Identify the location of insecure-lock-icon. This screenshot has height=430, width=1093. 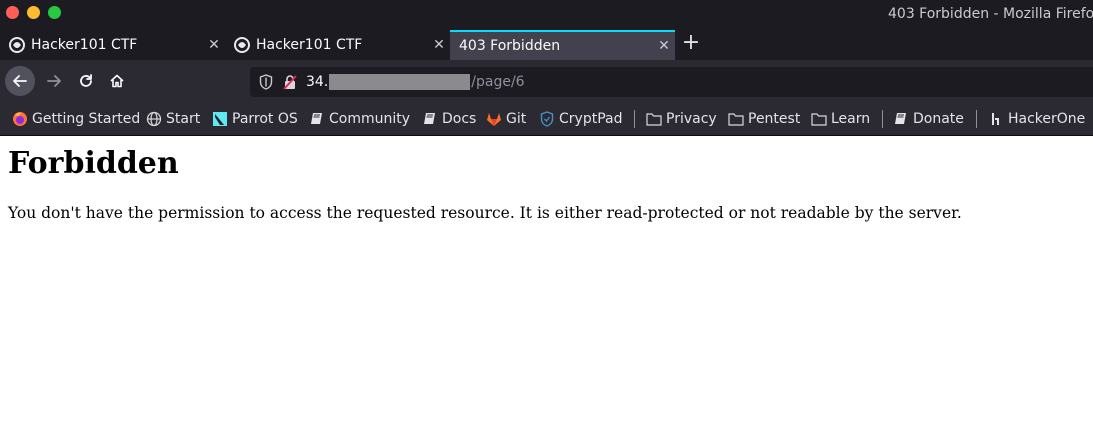
(290, 82).